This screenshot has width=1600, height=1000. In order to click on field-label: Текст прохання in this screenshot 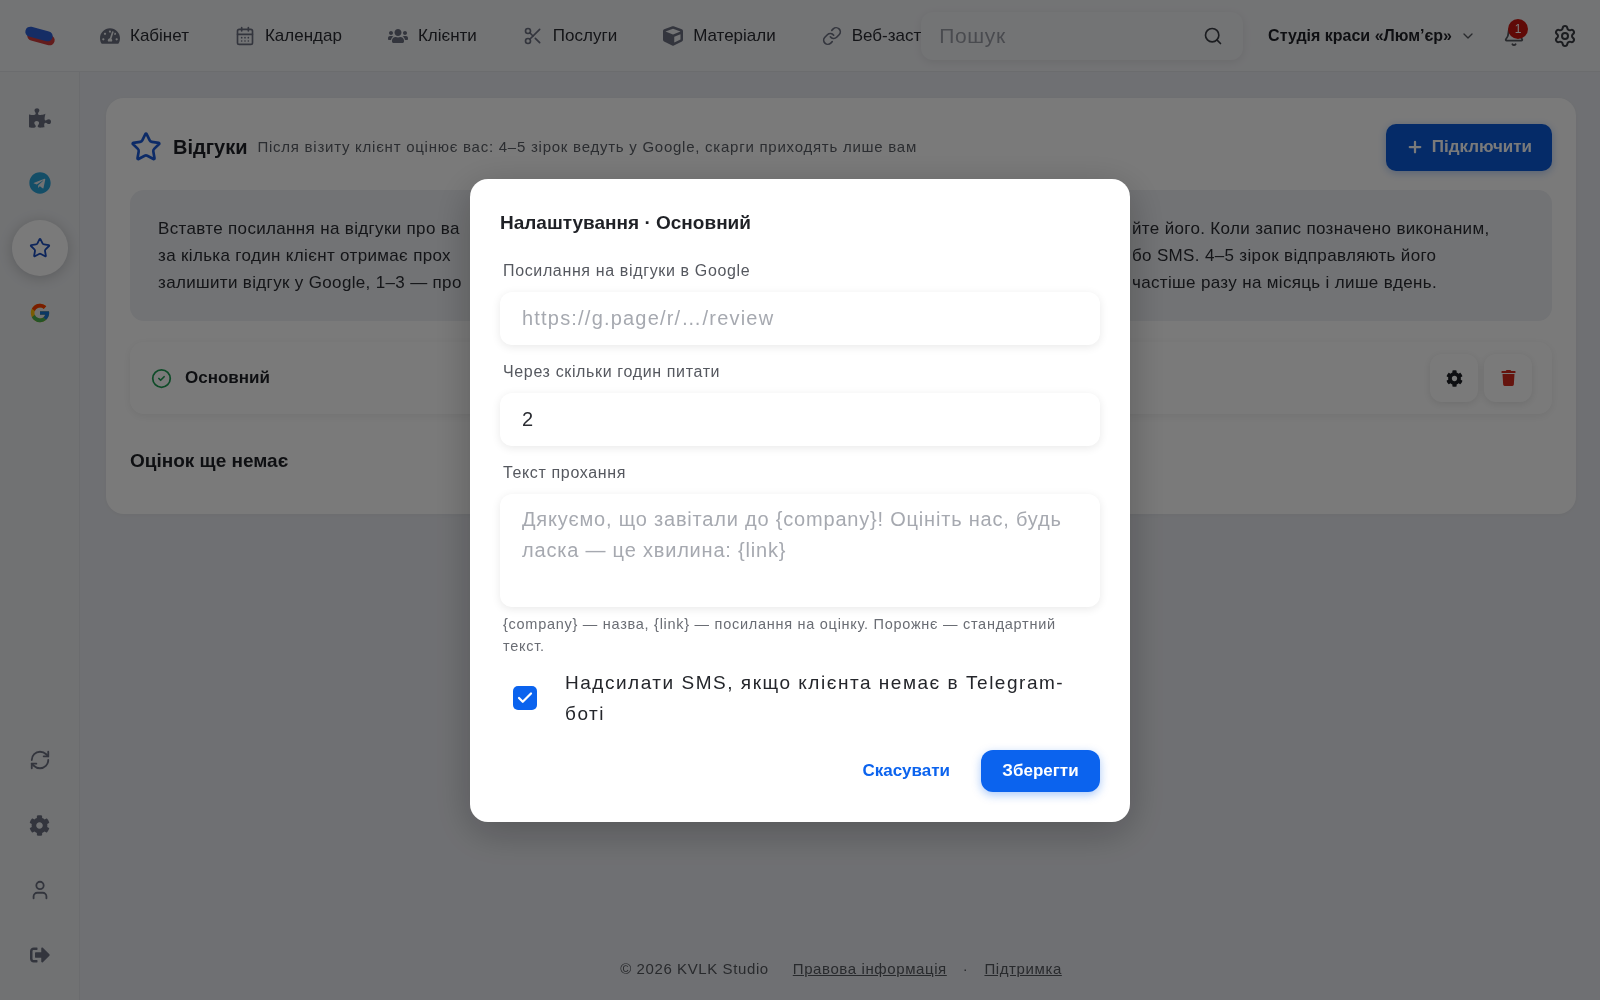, I will do `click(565, 472)`.